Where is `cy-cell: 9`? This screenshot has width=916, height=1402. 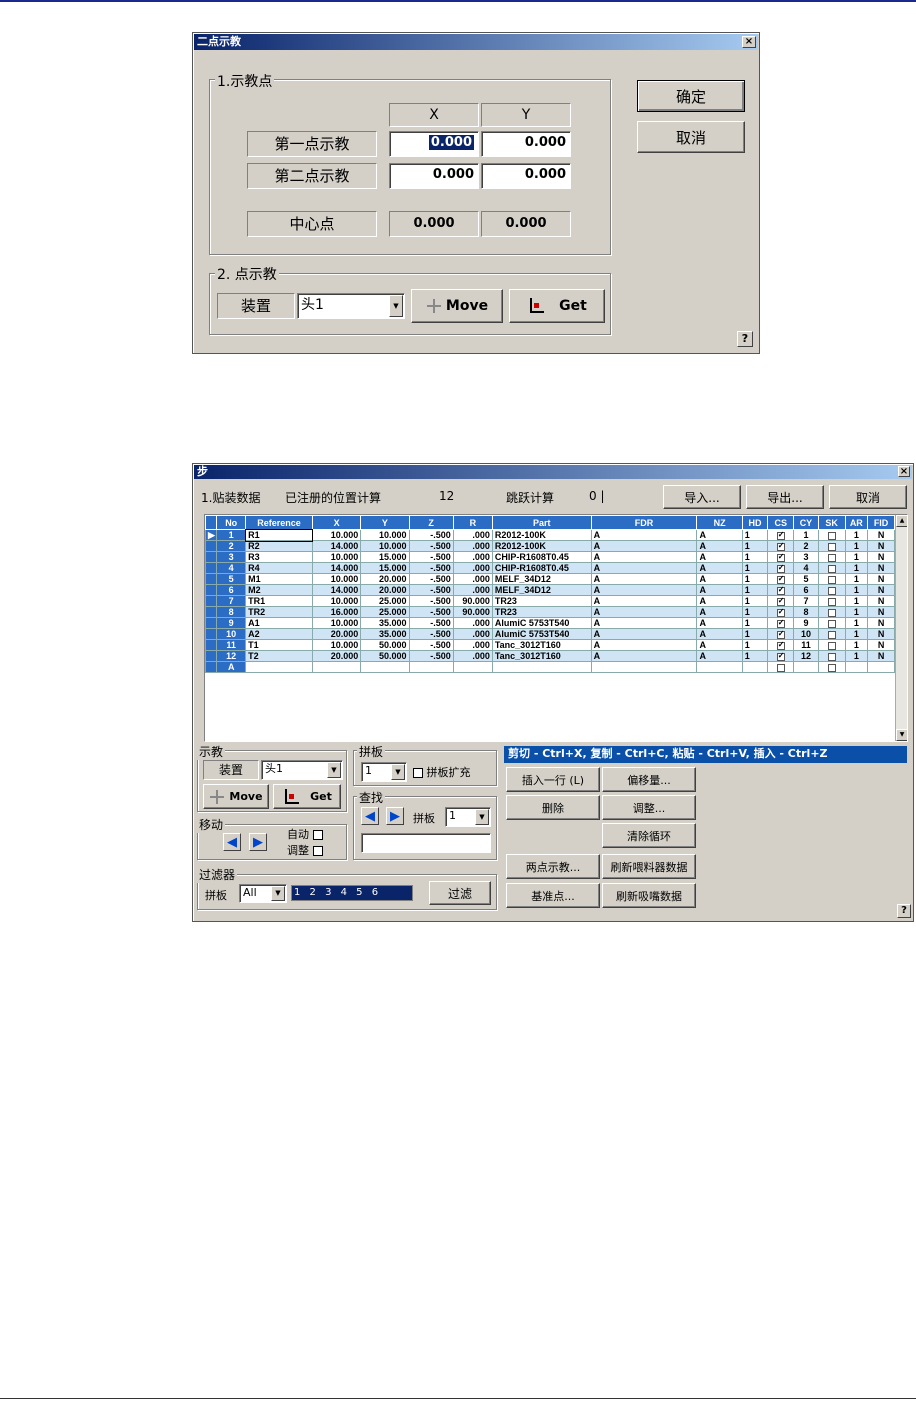
cy-cell: 9 is located at coordinates (806, 623).